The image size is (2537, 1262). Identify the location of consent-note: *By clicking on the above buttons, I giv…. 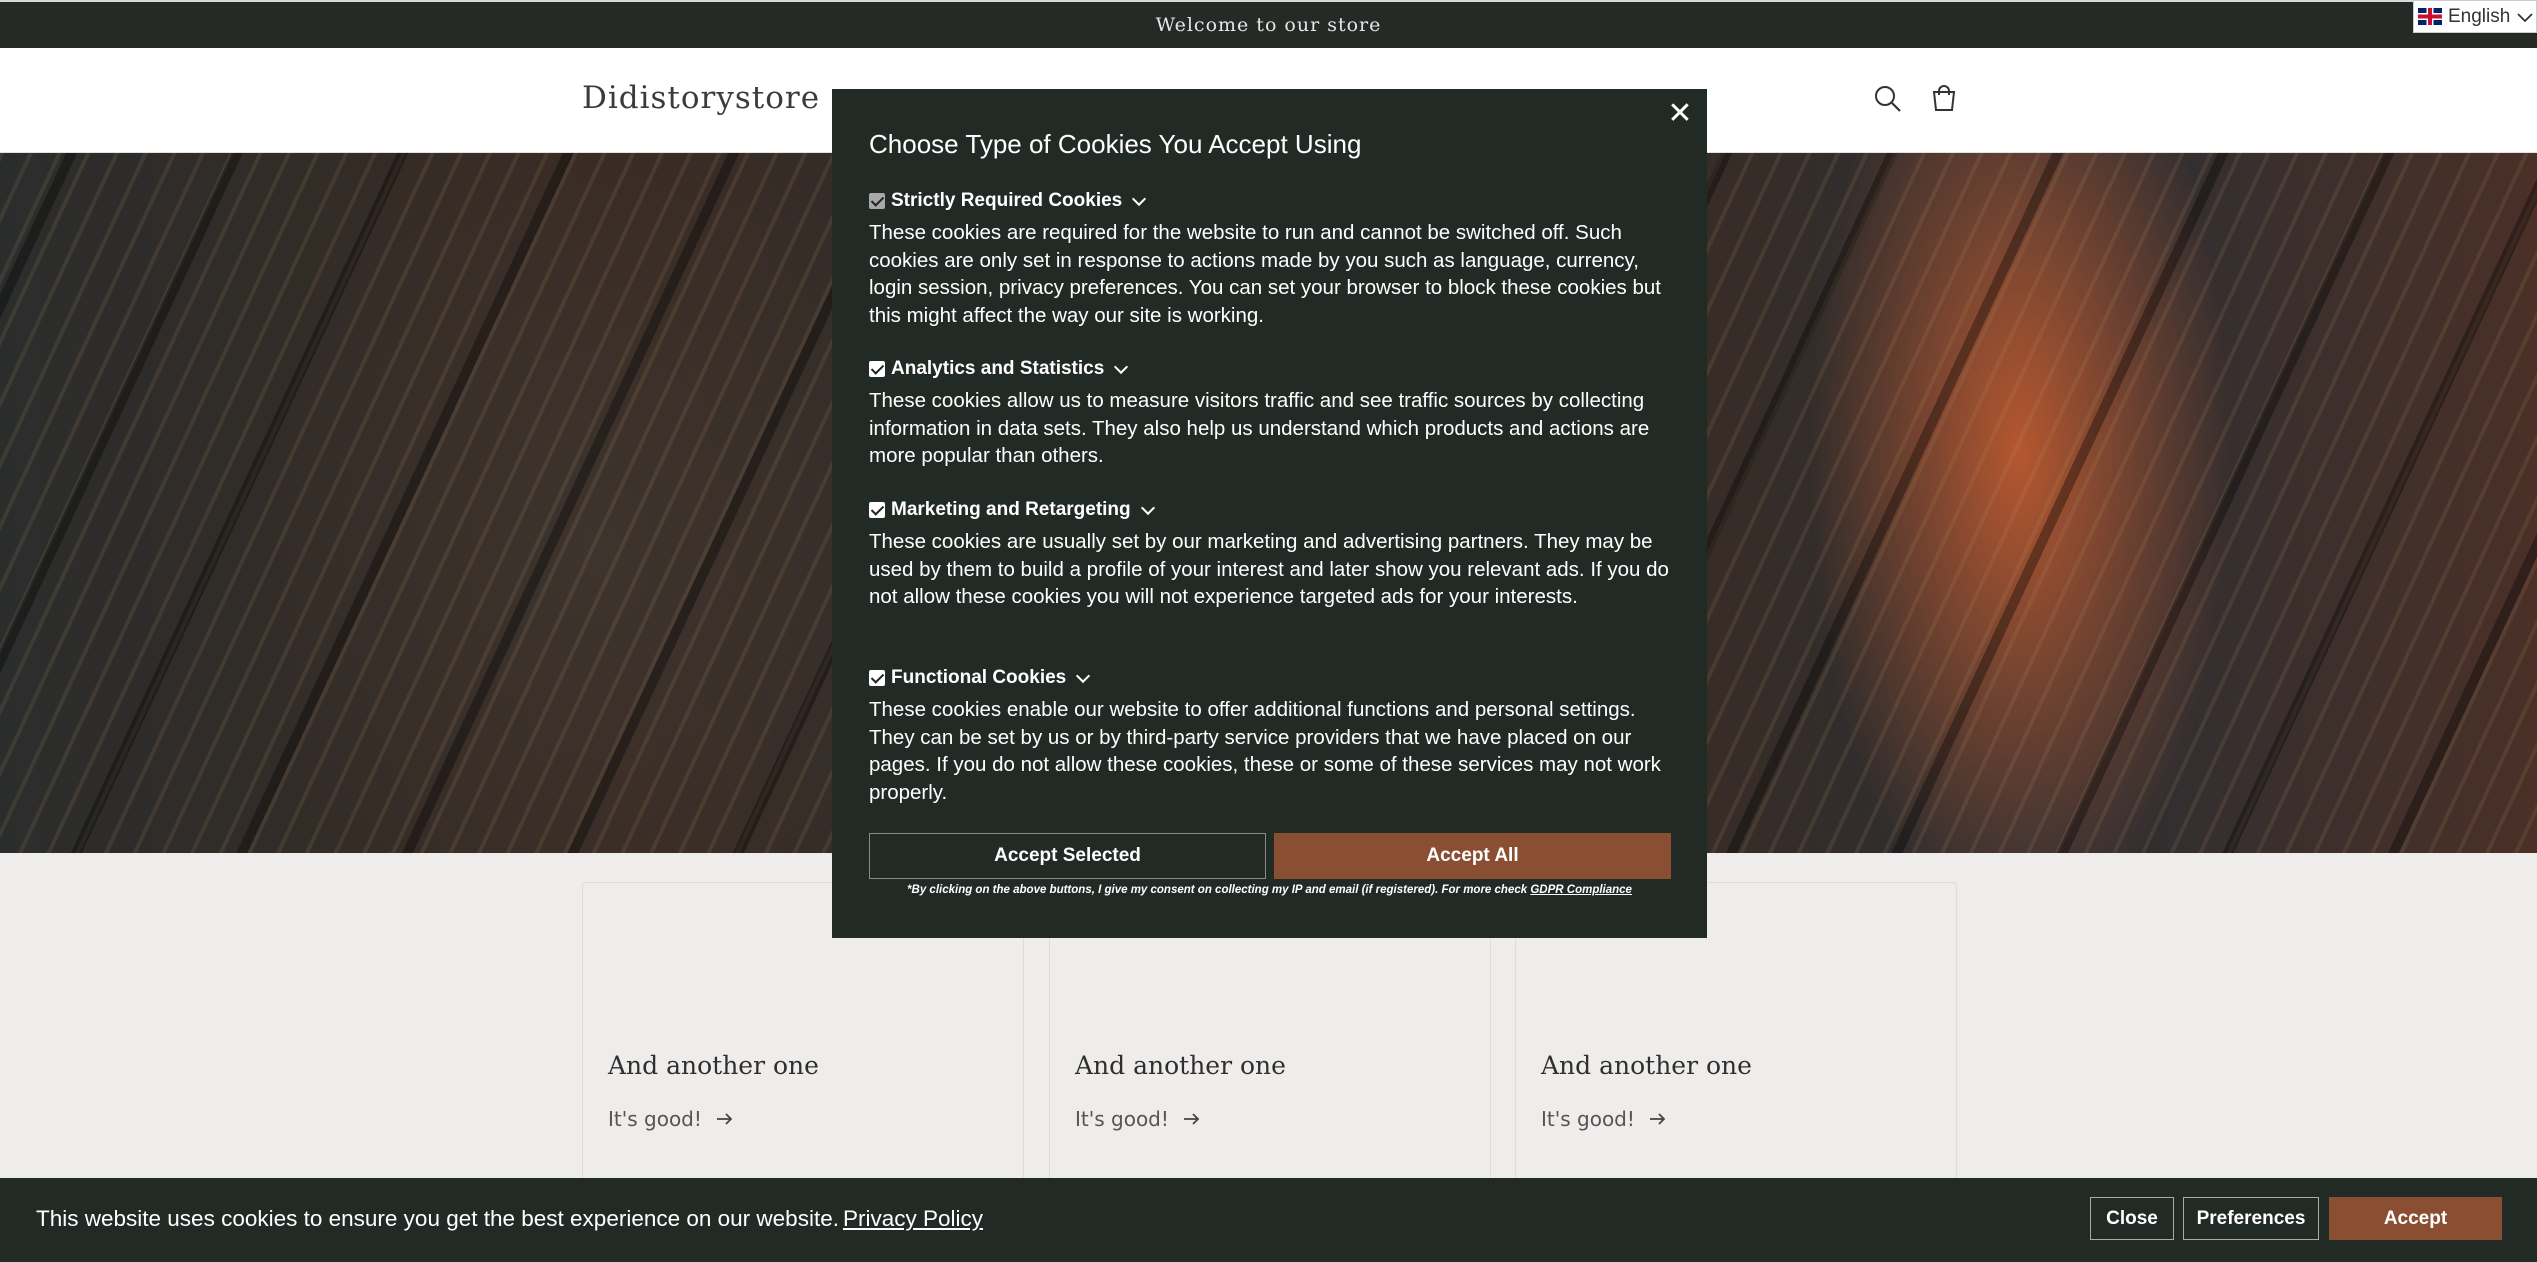
(1269, 890).